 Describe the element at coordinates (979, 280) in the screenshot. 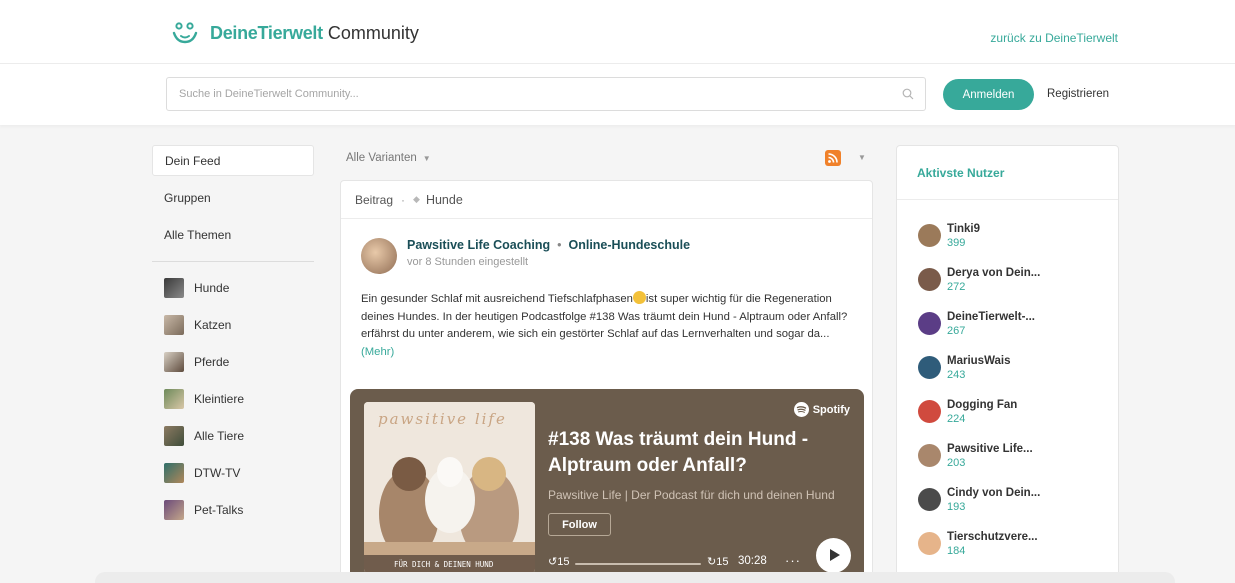

I see `active-user: Derya von Dein... 272` at that location.